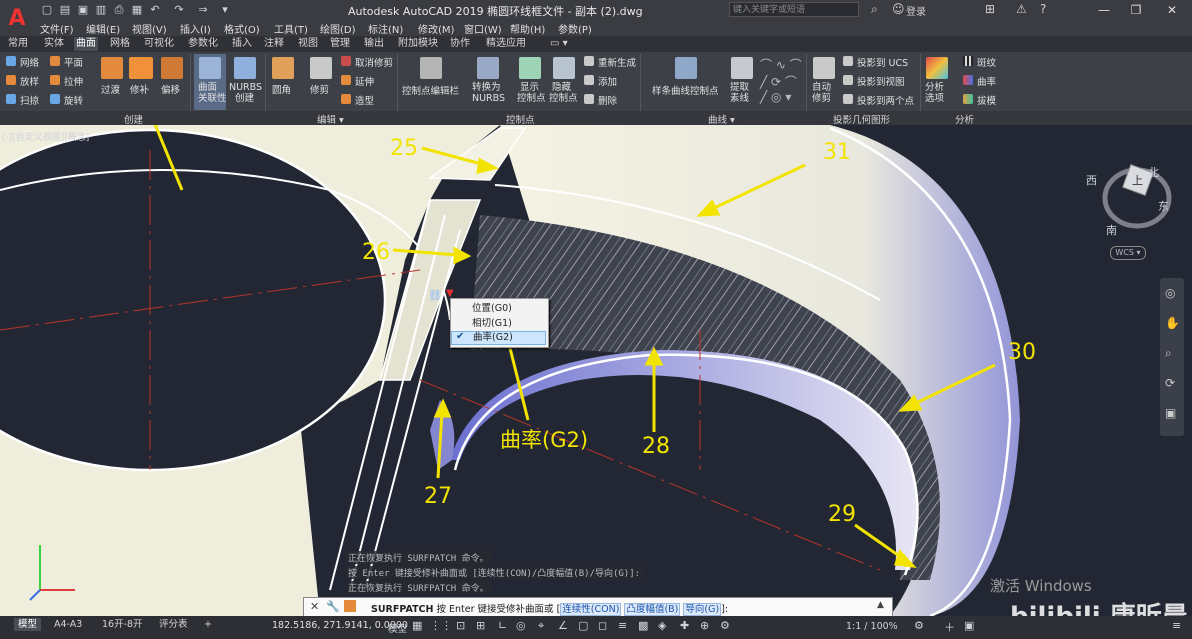  I want to click on spline-cv-button: 样条曲线控制点, so click(686, 82).